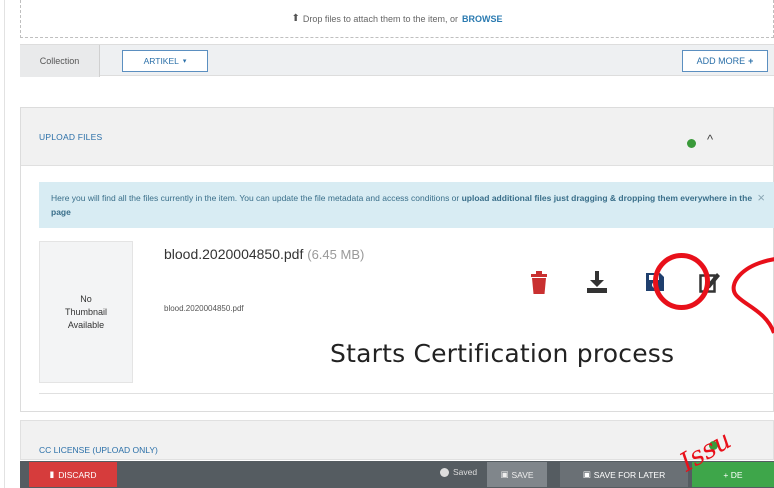 Image resolution: width=774 pixels, height=488 pixels. What do you see at coordinates (234, 254) in the screenshot?
I see `file-name: blood.2020004850.pdf` at bounding box center [234, 254].